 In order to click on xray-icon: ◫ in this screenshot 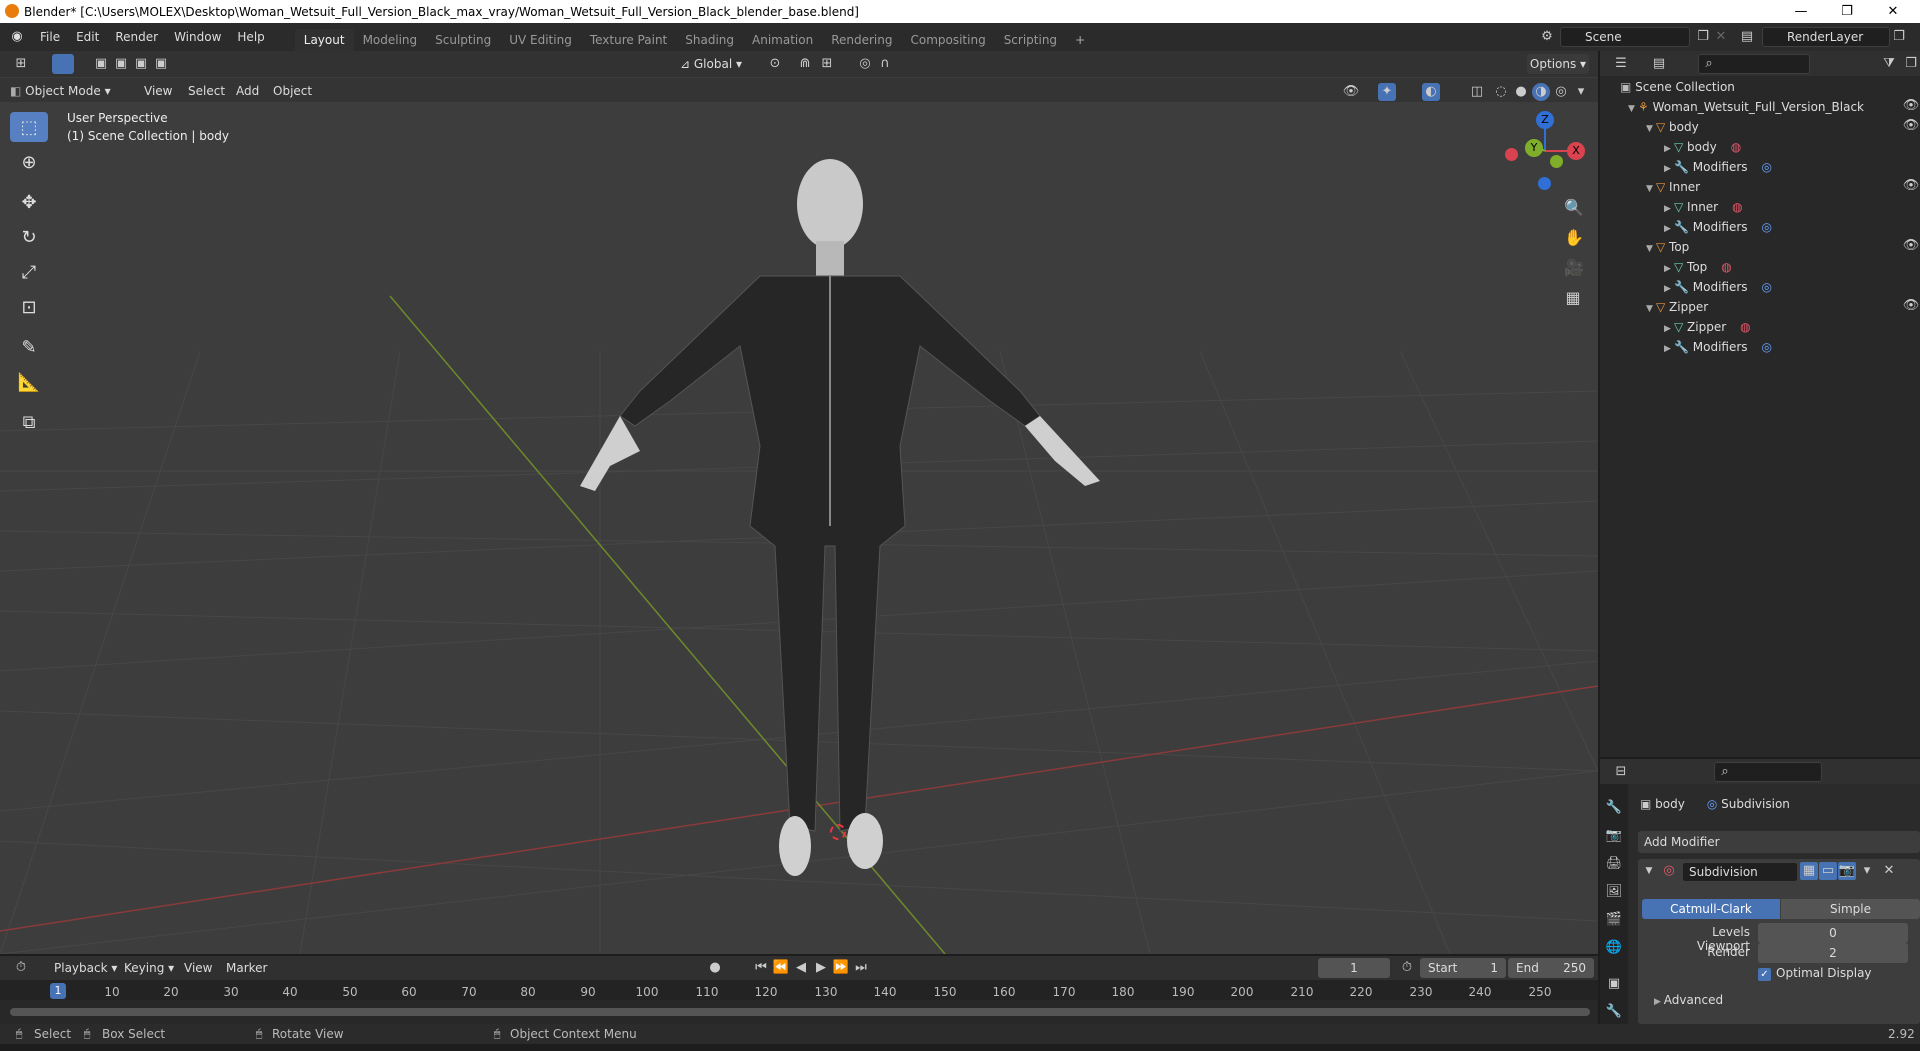, I will do `click(1477, 92)`.